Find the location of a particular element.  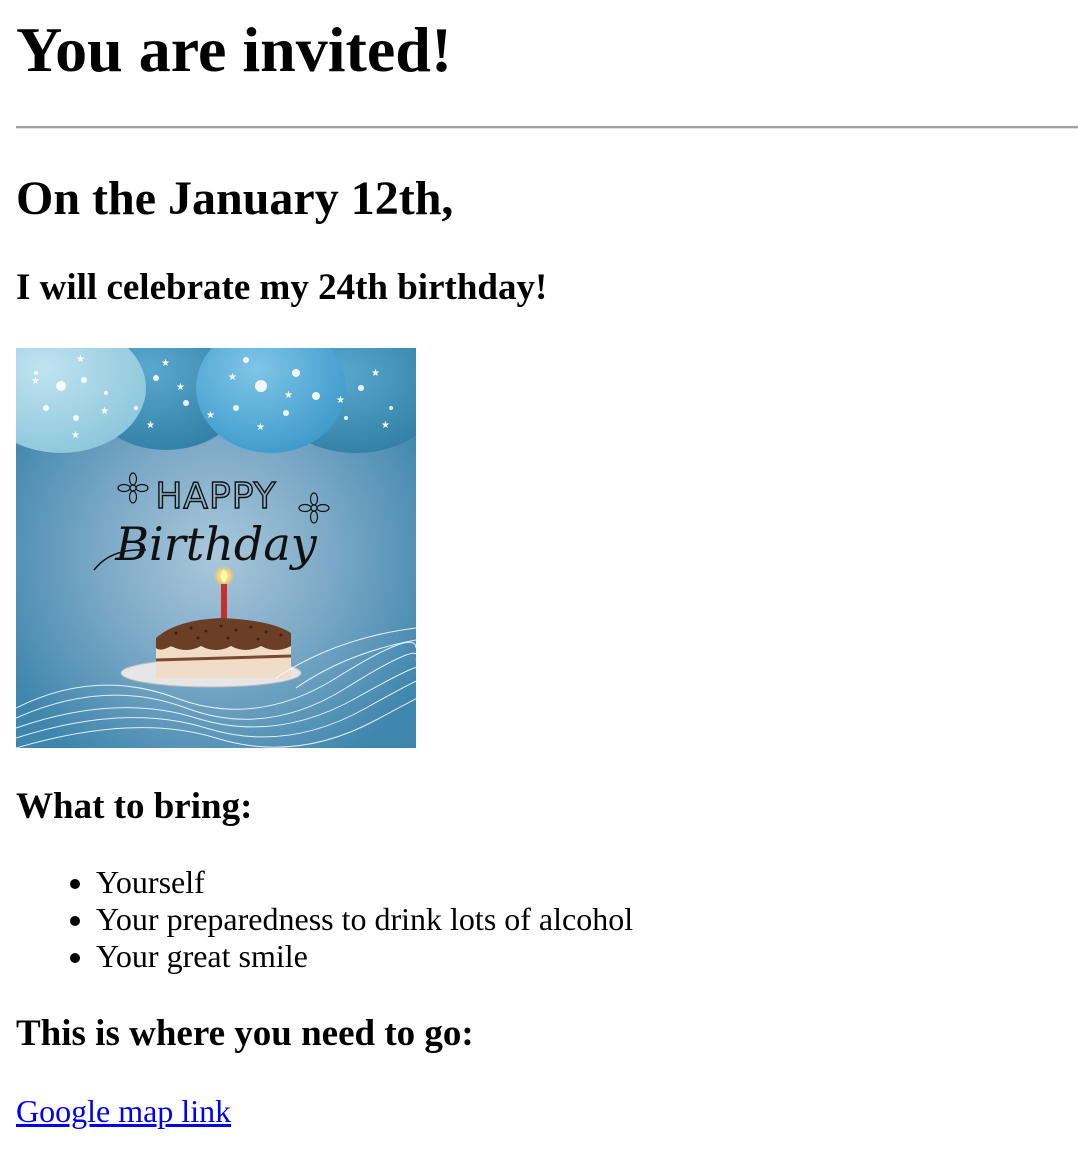

birthday-text: Birthday is located at coordinates (215, 544).